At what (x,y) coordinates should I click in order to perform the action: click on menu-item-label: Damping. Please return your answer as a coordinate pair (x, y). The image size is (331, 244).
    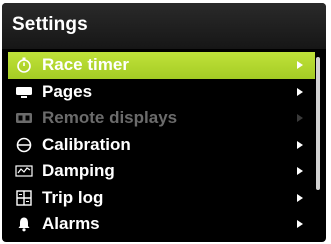
    Looking at the image, I should click on (78, 171).